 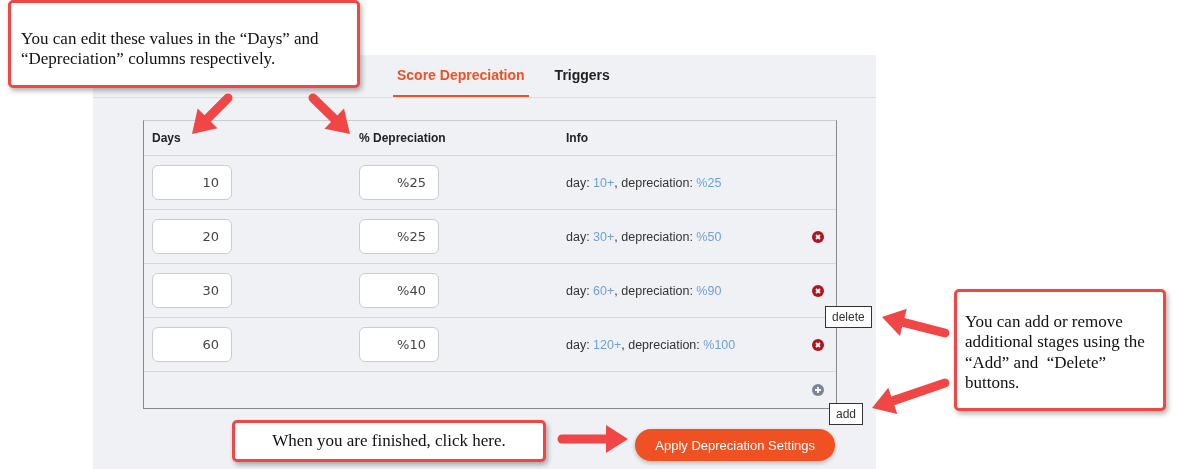 I want to click on callout-text: You can edit these values in the “Days” and “Depreciation” columns respectively., so click(x=170, y=49).